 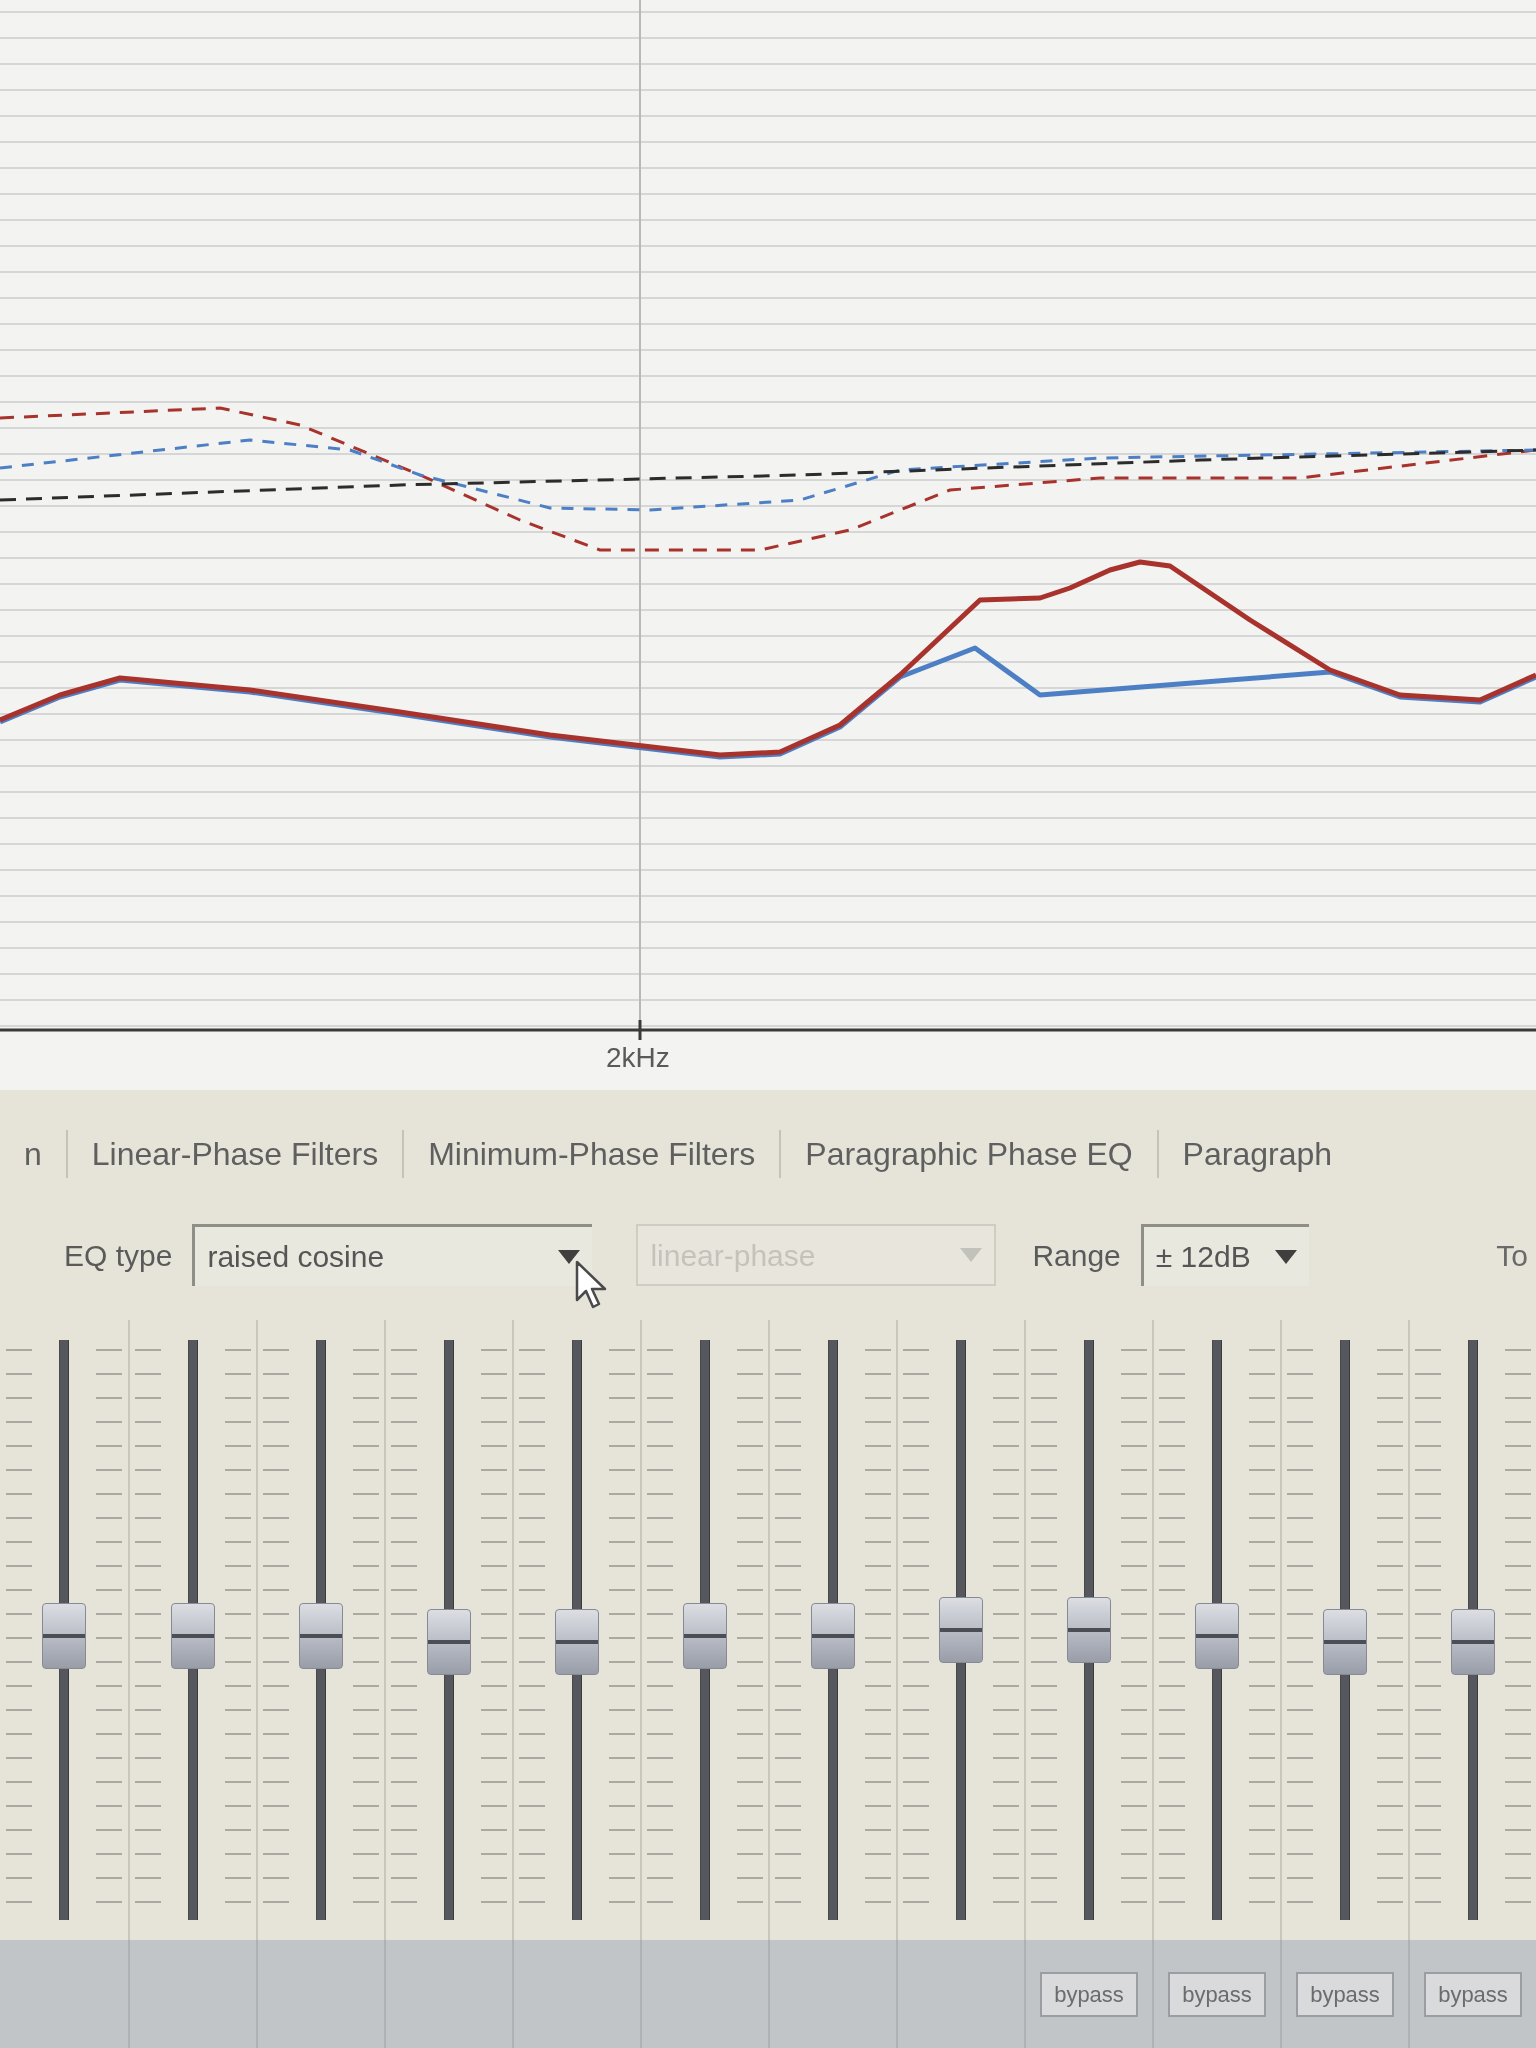 I want to click on tab: Paragraphic Phase EQ, so click(x=969, y=1154).